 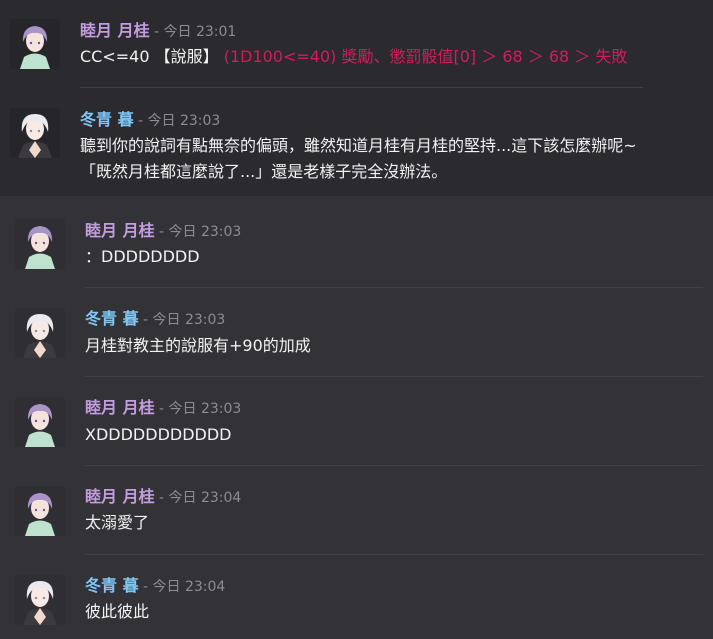 I want to click on message-text: ：DDDDDDDD, so click(x=142, y=256).